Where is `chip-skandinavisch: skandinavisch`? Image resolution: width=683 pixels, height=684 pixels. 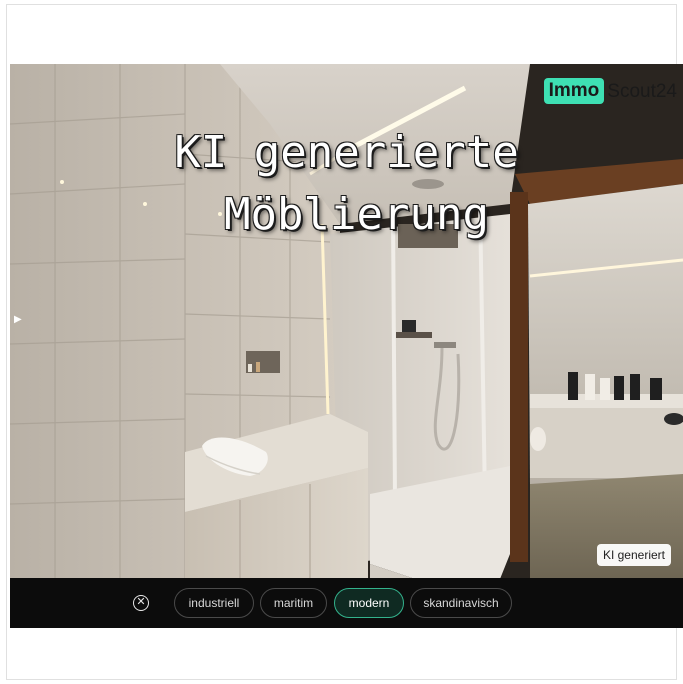
chip-skandinavisch: skandinavisch is located at coordinates (461, 603).